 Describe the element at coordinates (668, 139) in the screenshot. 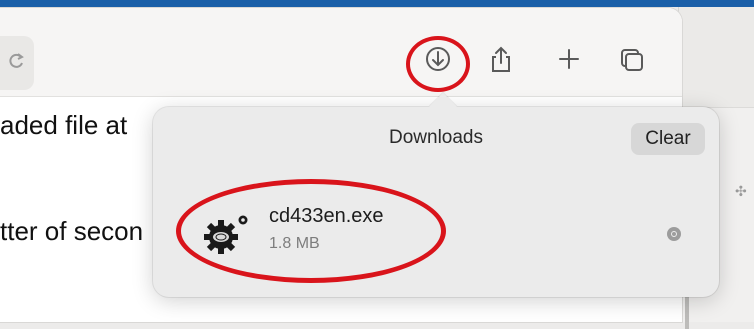

I see `clear-button: Clear` at that location.